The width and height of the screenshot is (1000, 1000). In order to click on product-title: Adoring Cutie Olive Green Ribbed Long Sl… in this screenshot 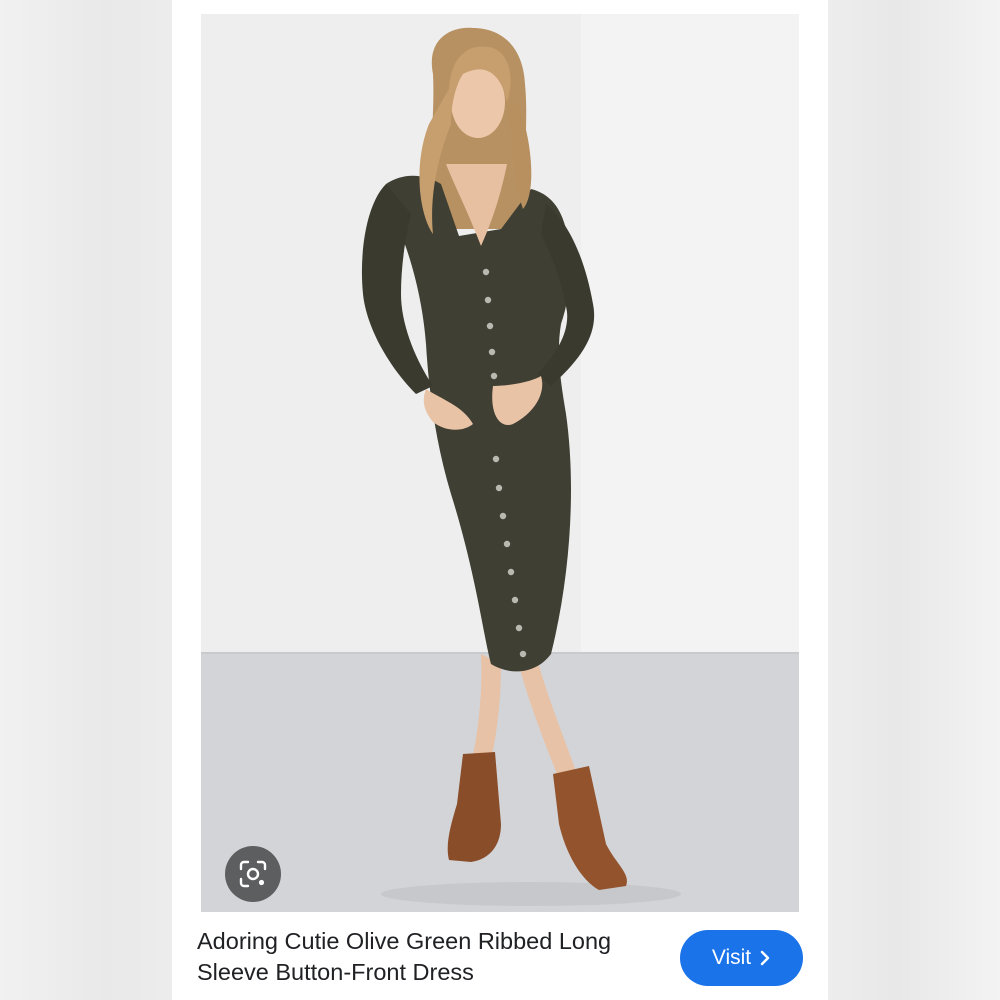, I will do `click(432, 957)`.